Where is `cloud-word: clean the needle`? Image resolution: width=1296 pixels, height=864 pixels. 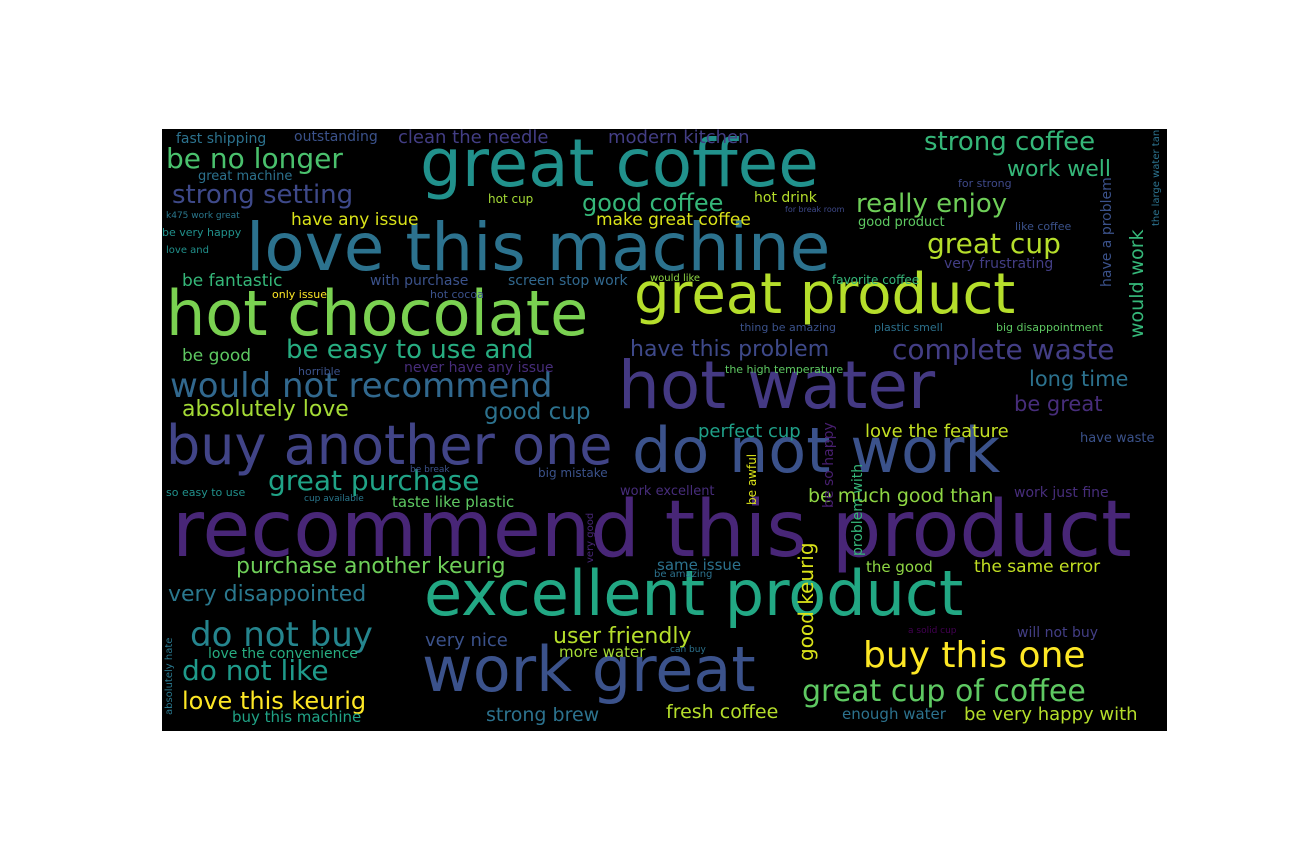
cloud-word: clean the needle is located at coordinates (473, 138).